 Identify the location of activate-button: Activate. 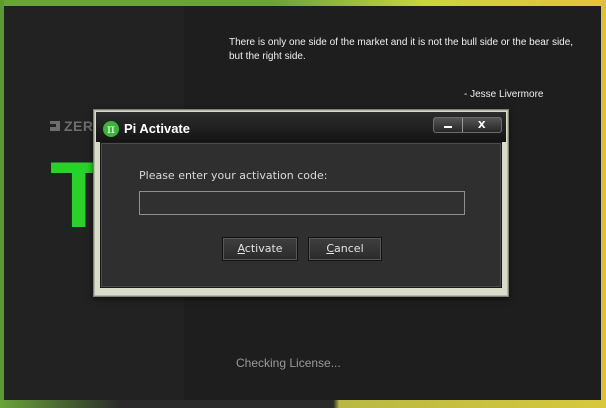
(260, 249).